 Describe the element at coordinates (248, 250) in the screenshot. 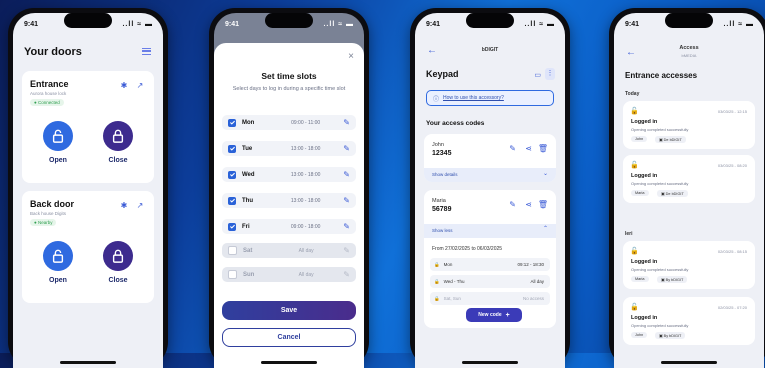

I see `day-label: Sat` at that location.